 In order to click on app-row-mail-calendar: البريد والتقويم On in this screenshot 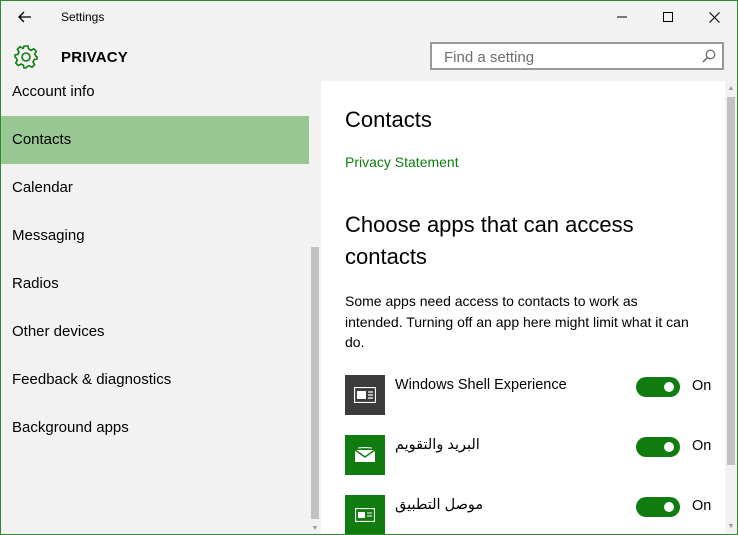, I will do `click(530, 456)`.